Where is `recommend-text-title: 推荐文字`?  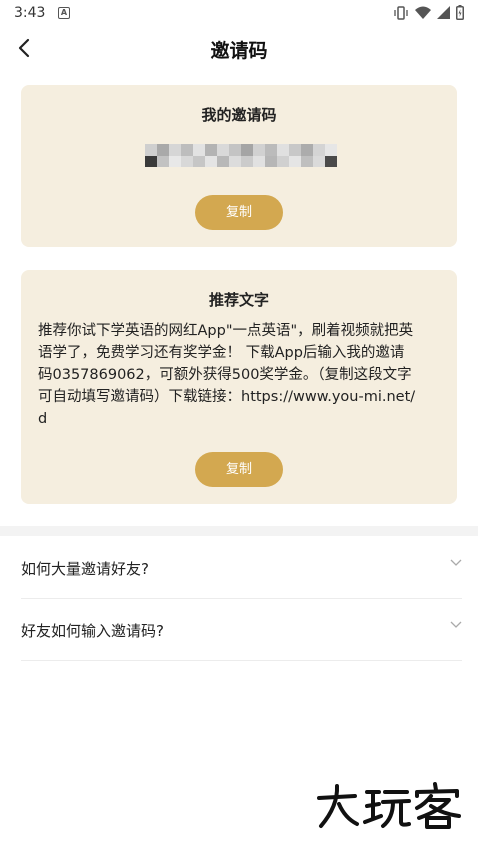 recommend-text-title: 推荐文字 is located at coordinates (238, 300).